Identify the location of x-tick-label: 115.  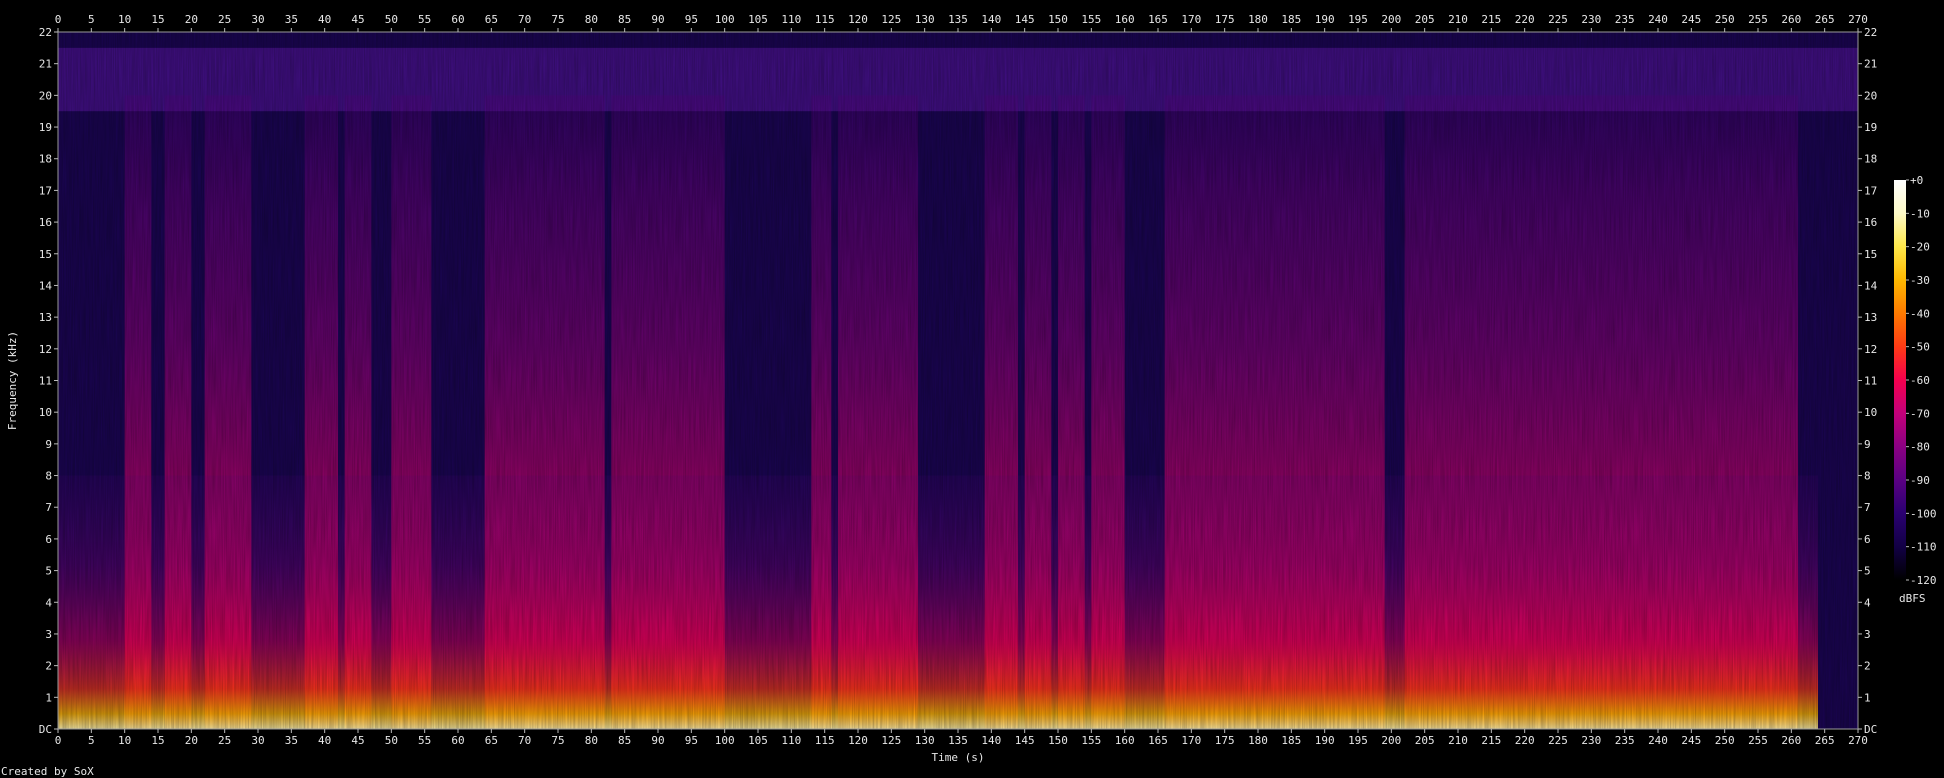
(825, 19).